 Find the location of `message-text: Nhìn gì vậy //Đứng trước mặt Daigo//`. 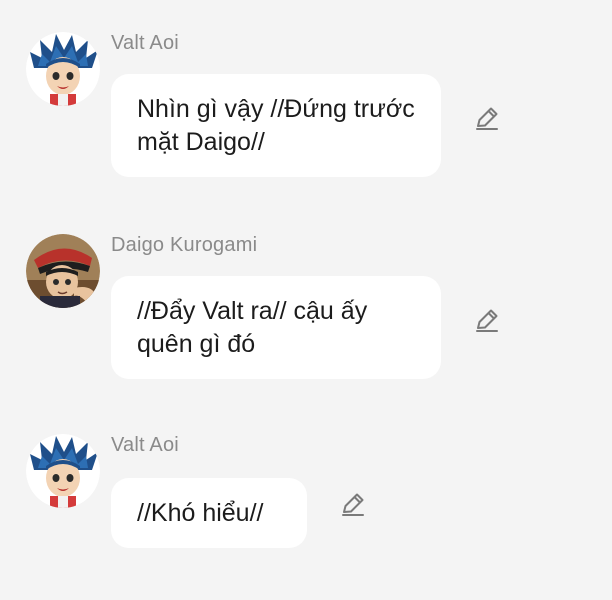

message-text: Nhìn gì vậy //Đứng trước mặt Daigo// is located at coordinates (276, 125).